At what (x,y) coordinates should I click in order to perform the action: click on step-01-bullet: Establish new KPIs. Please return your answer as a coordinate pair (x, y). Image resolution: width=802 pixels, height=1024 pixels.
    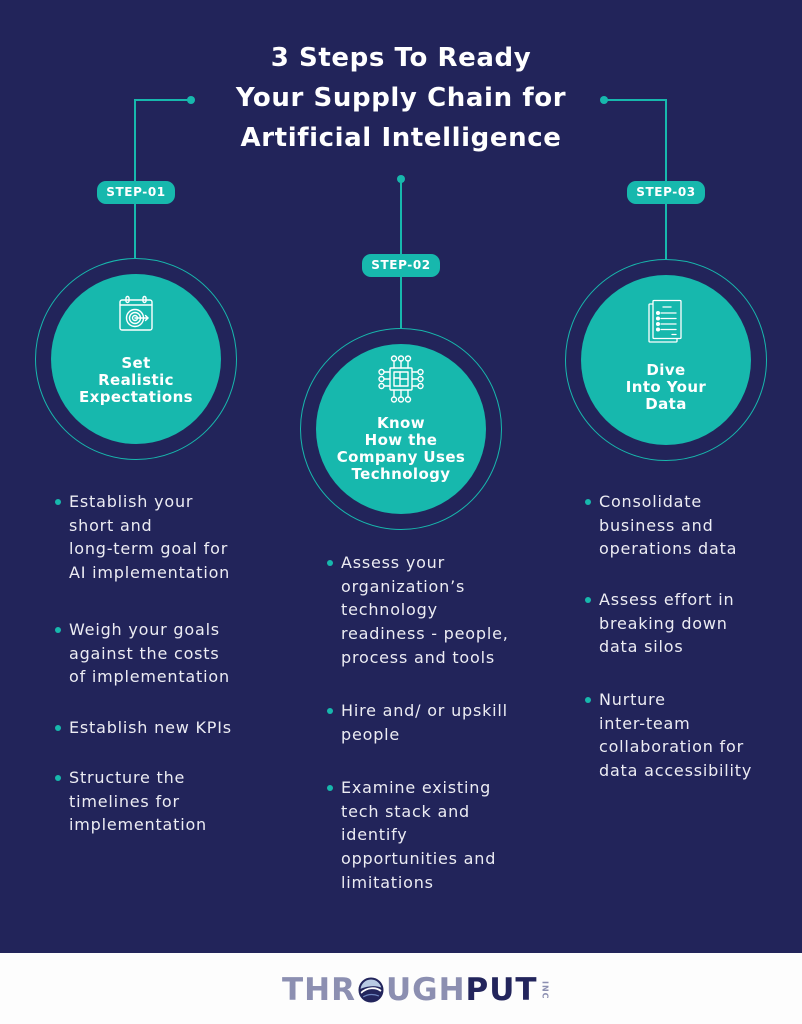
    Looking at the image, I should click on (143, 728).